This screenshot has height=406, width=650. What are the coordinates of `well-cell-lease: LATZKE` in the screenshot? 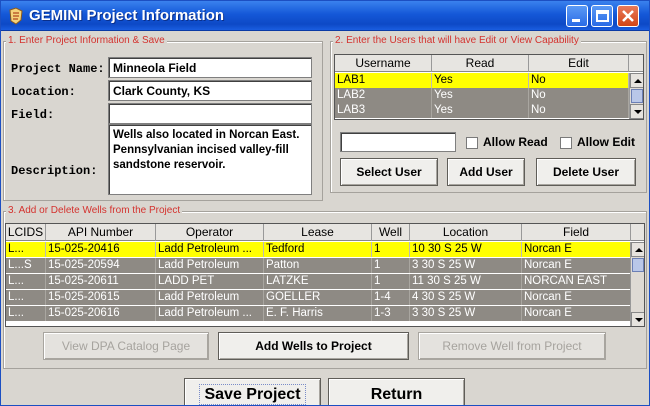 It's located at (318, 281).